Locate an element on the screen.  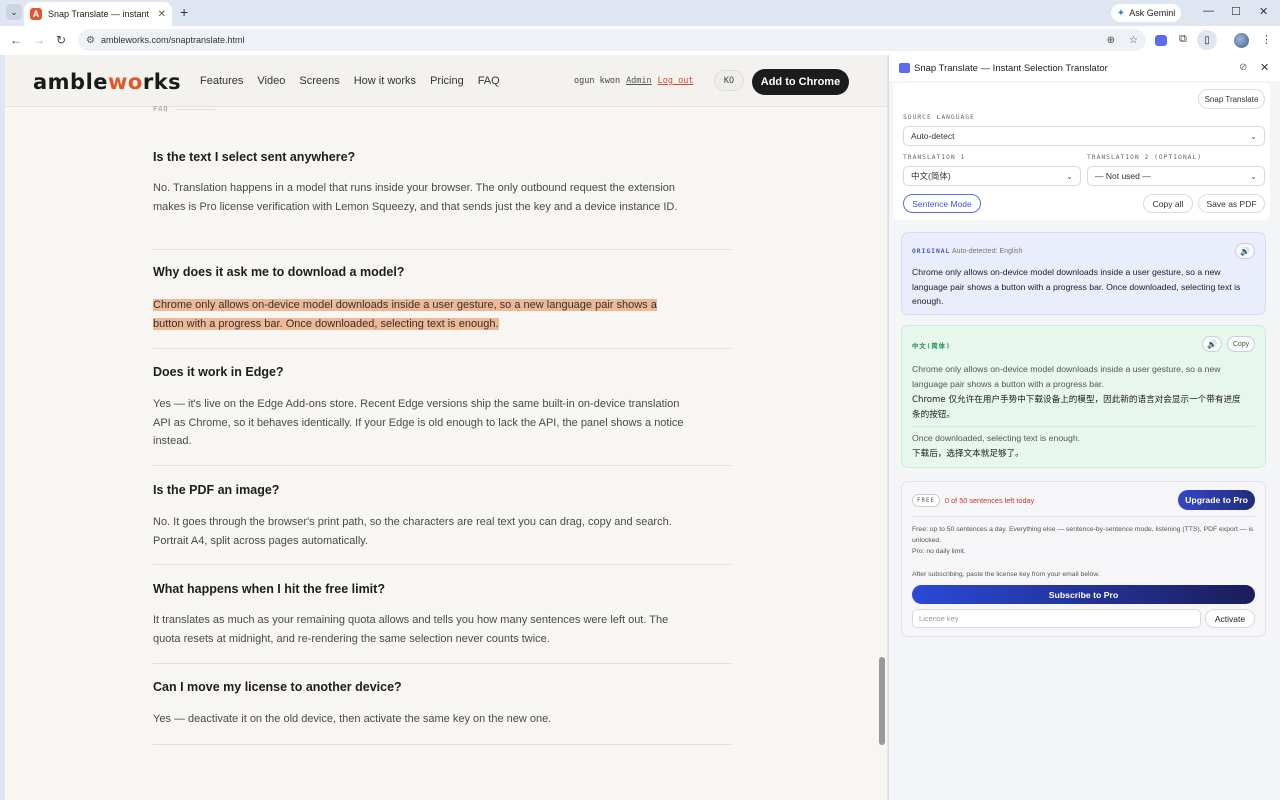
window-close-icon: ✕ is located at coordinates (1263, 11).